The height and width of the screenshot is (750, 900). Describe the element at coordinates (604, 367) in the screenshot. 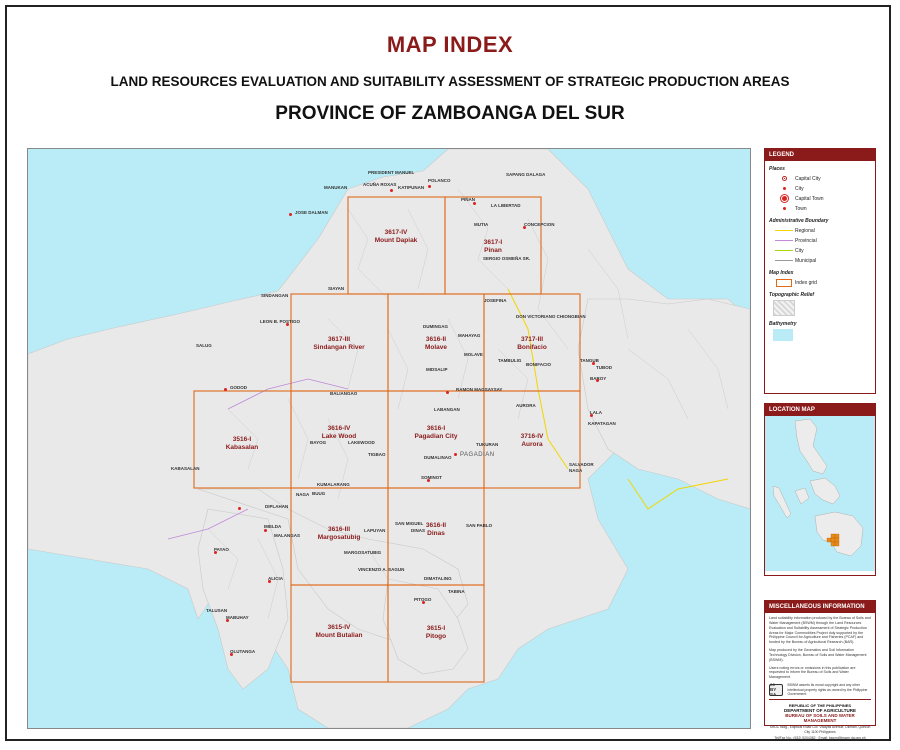

I see `place-label: TUBOD` at that location.